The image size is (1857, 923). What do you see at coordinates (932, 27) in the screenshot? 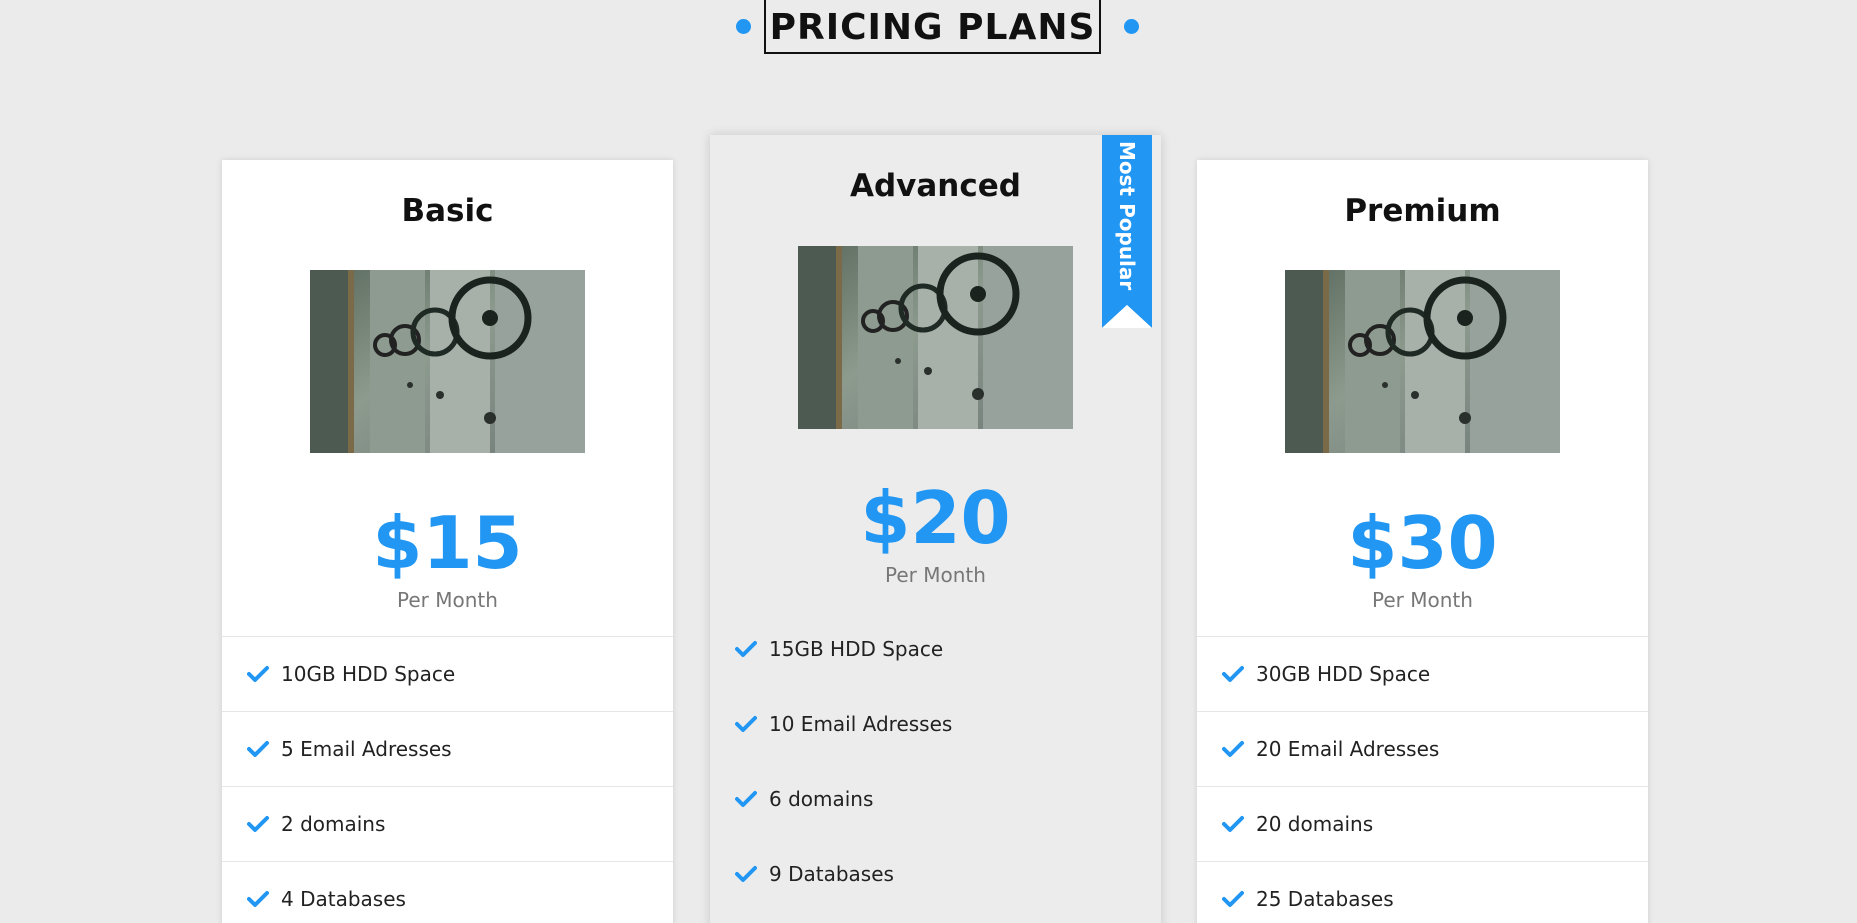
I see `section-title: PRICING PLANS` at bounding box center [932, 27].